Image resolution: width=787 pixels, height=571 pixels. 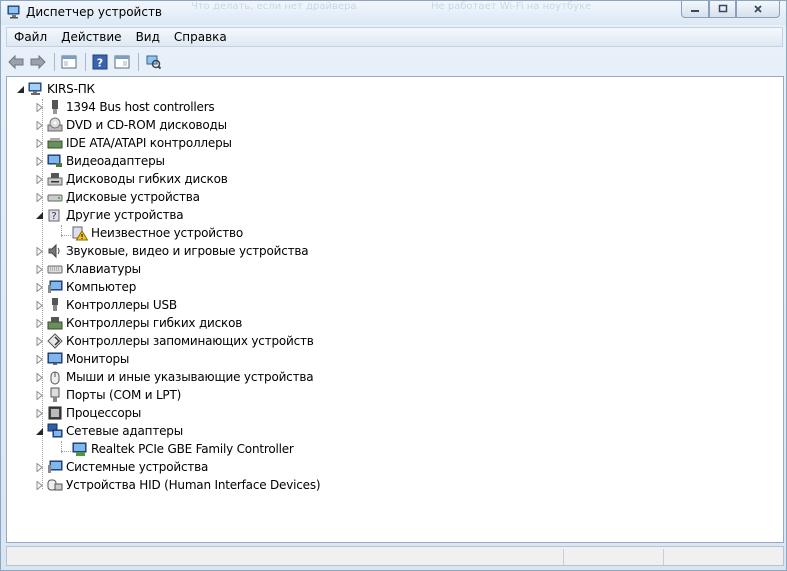 I want to click on properties-icon, so click(x=122, y=62).